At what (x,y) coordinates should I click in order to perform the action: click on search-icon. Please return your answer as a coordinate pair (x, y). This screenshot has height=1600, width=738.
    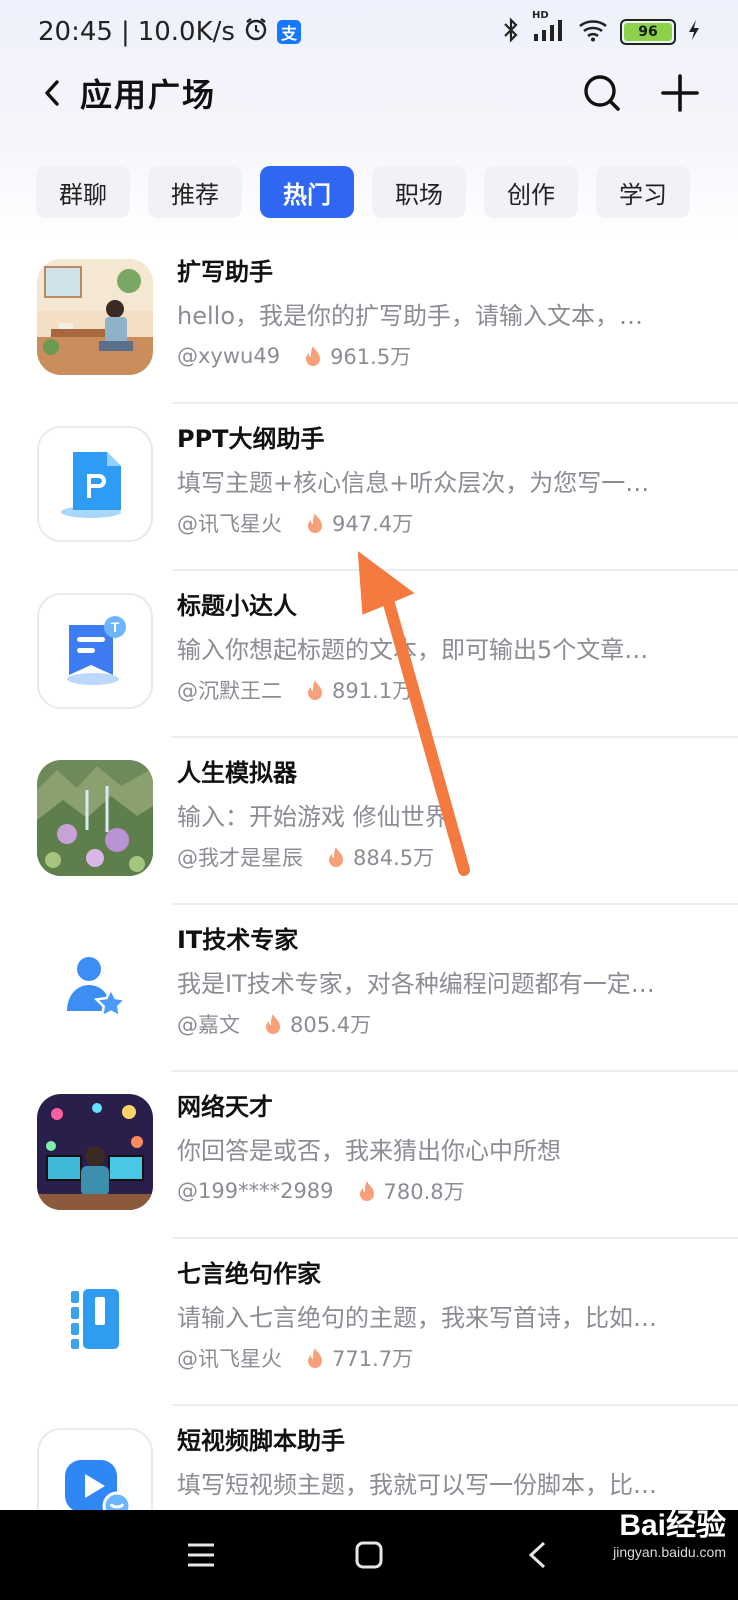
    Looking at the image, I should click on (602, 93).